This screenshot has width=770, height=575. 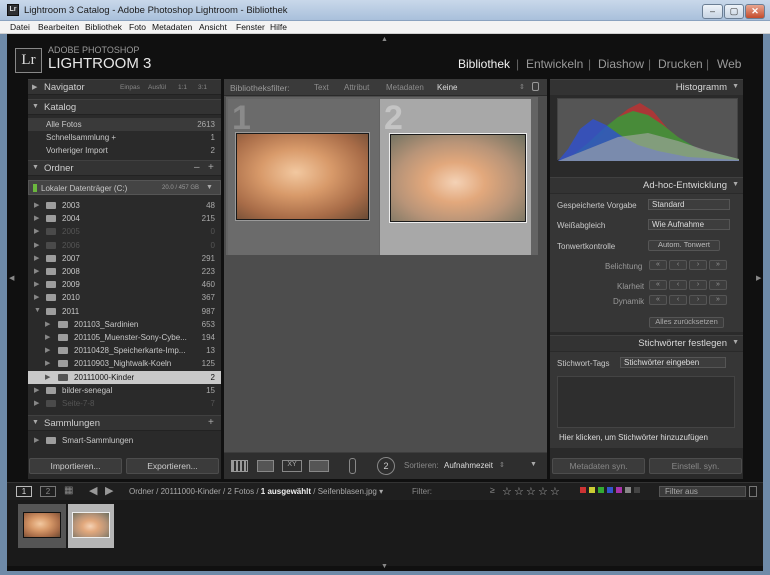 What do you see at coordinates (124, 258) in the screenshot?
I see `folder-row: ▶ 2007 291` at bounding box center [124, 258].